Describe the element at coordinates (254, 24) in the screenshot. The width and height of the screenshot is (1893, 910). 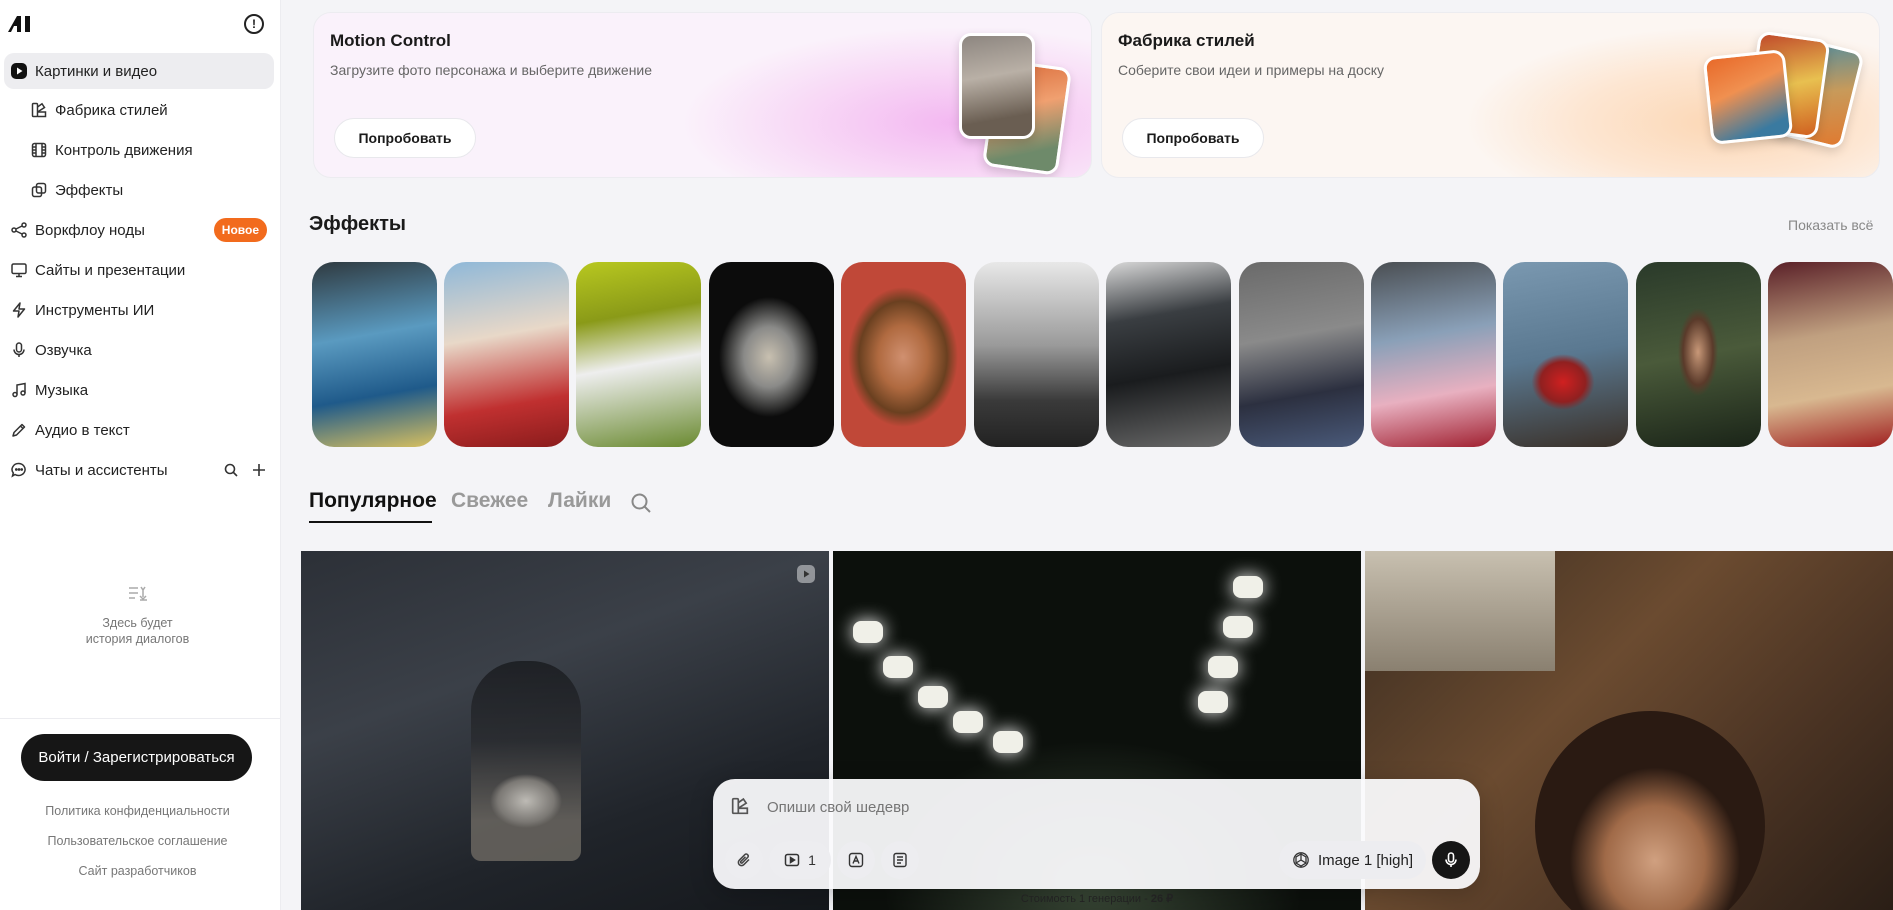
I see `info-icon: !` at that location.